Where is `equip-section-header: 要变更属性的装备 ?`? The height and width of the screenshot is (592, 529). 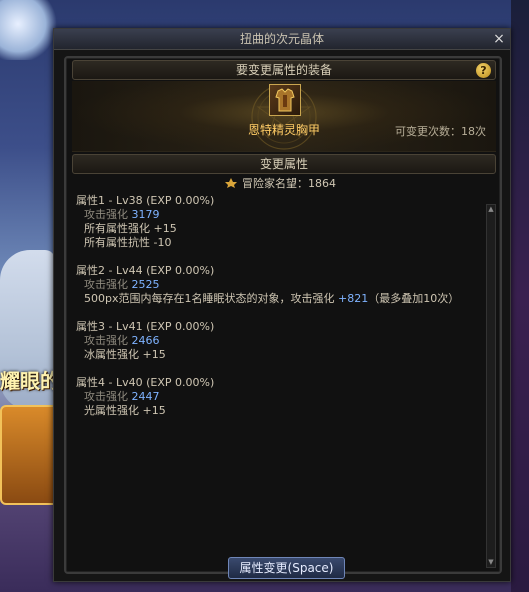
equip-section-header: 要变更属性的装备 ? is located at coordinates (284, 70).